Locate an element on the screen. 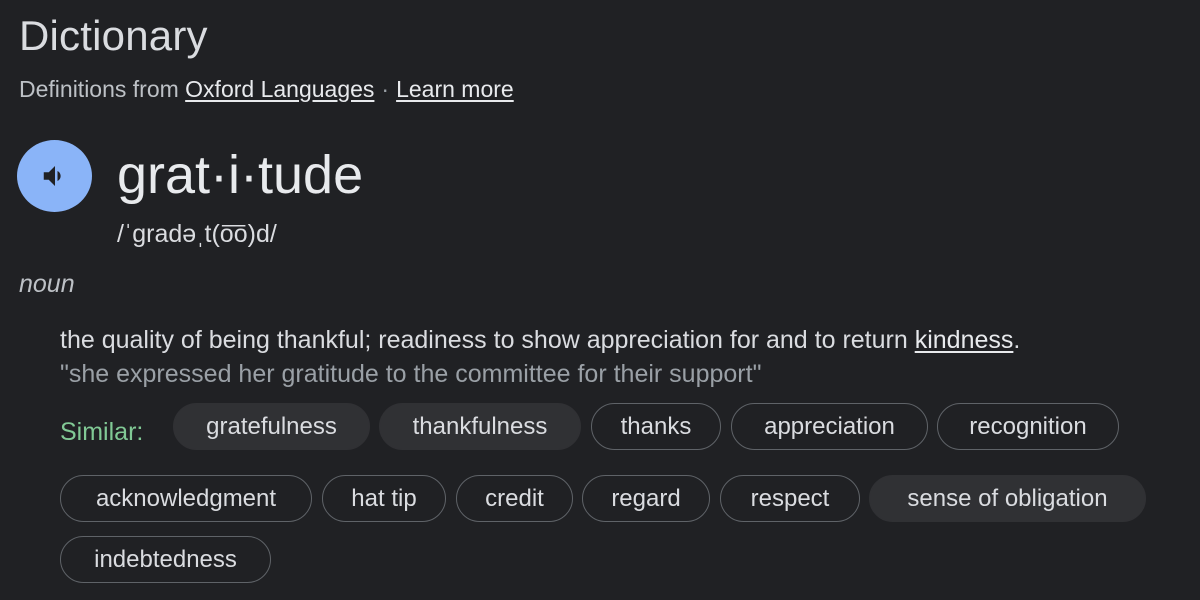 This screenshot has height=600, width=1200. pronunciation: /ˈɡradəˌt(o͞o)d/ is located at coordinates (197, 234).